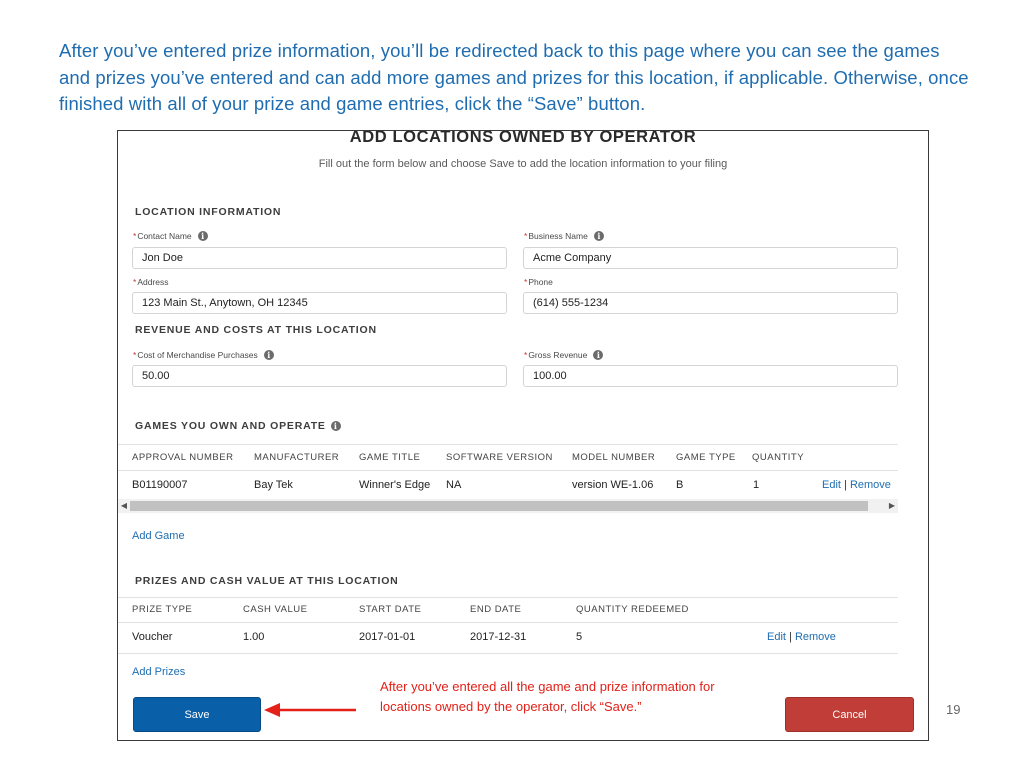 This screenshot has width=1024, height=768. Describe the element at coordinates (310, 710) in the screenshot. I see `arrow-icon` at that location.